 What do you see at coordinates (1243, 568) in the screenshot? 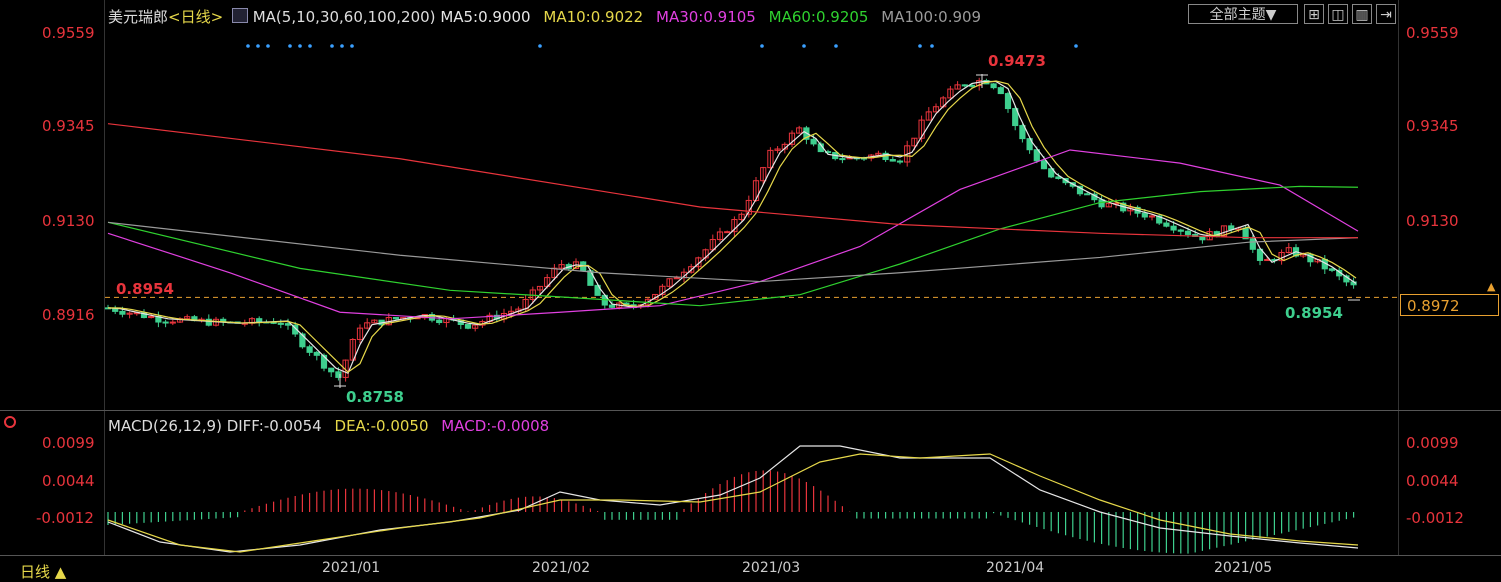
I see `date-label: 2021/05` at bounding box center [1243, 568].